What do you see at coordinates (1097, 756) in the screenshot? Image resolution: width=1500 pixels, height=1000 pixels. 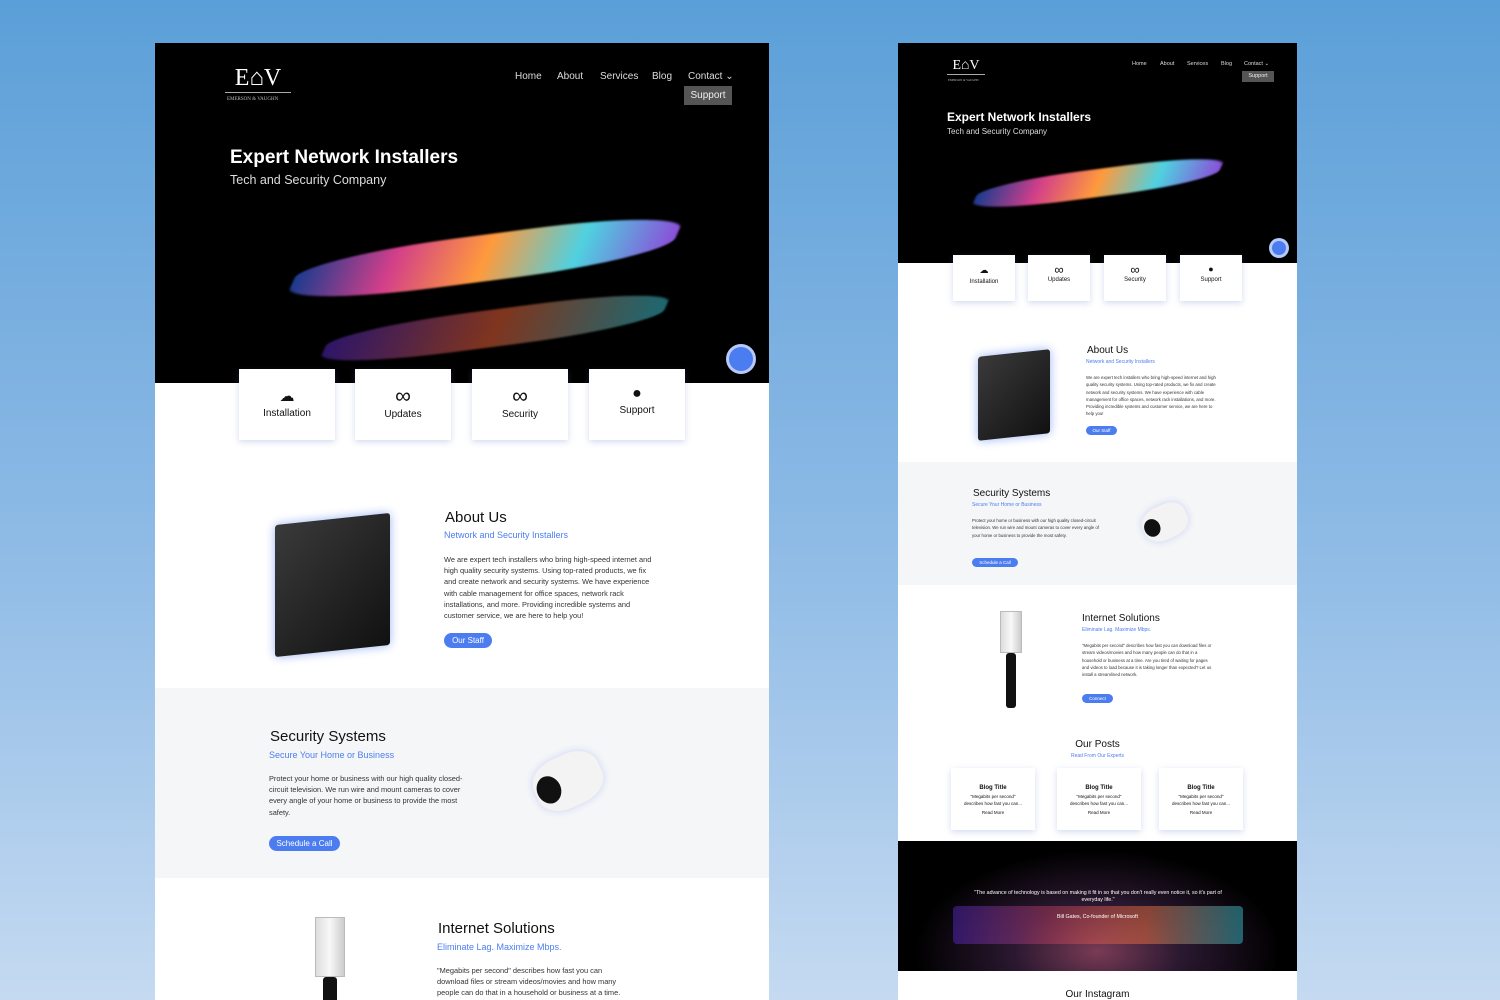 I see `posts-subtitle: Read From Our Experts` at bounding box center [1097, 756].